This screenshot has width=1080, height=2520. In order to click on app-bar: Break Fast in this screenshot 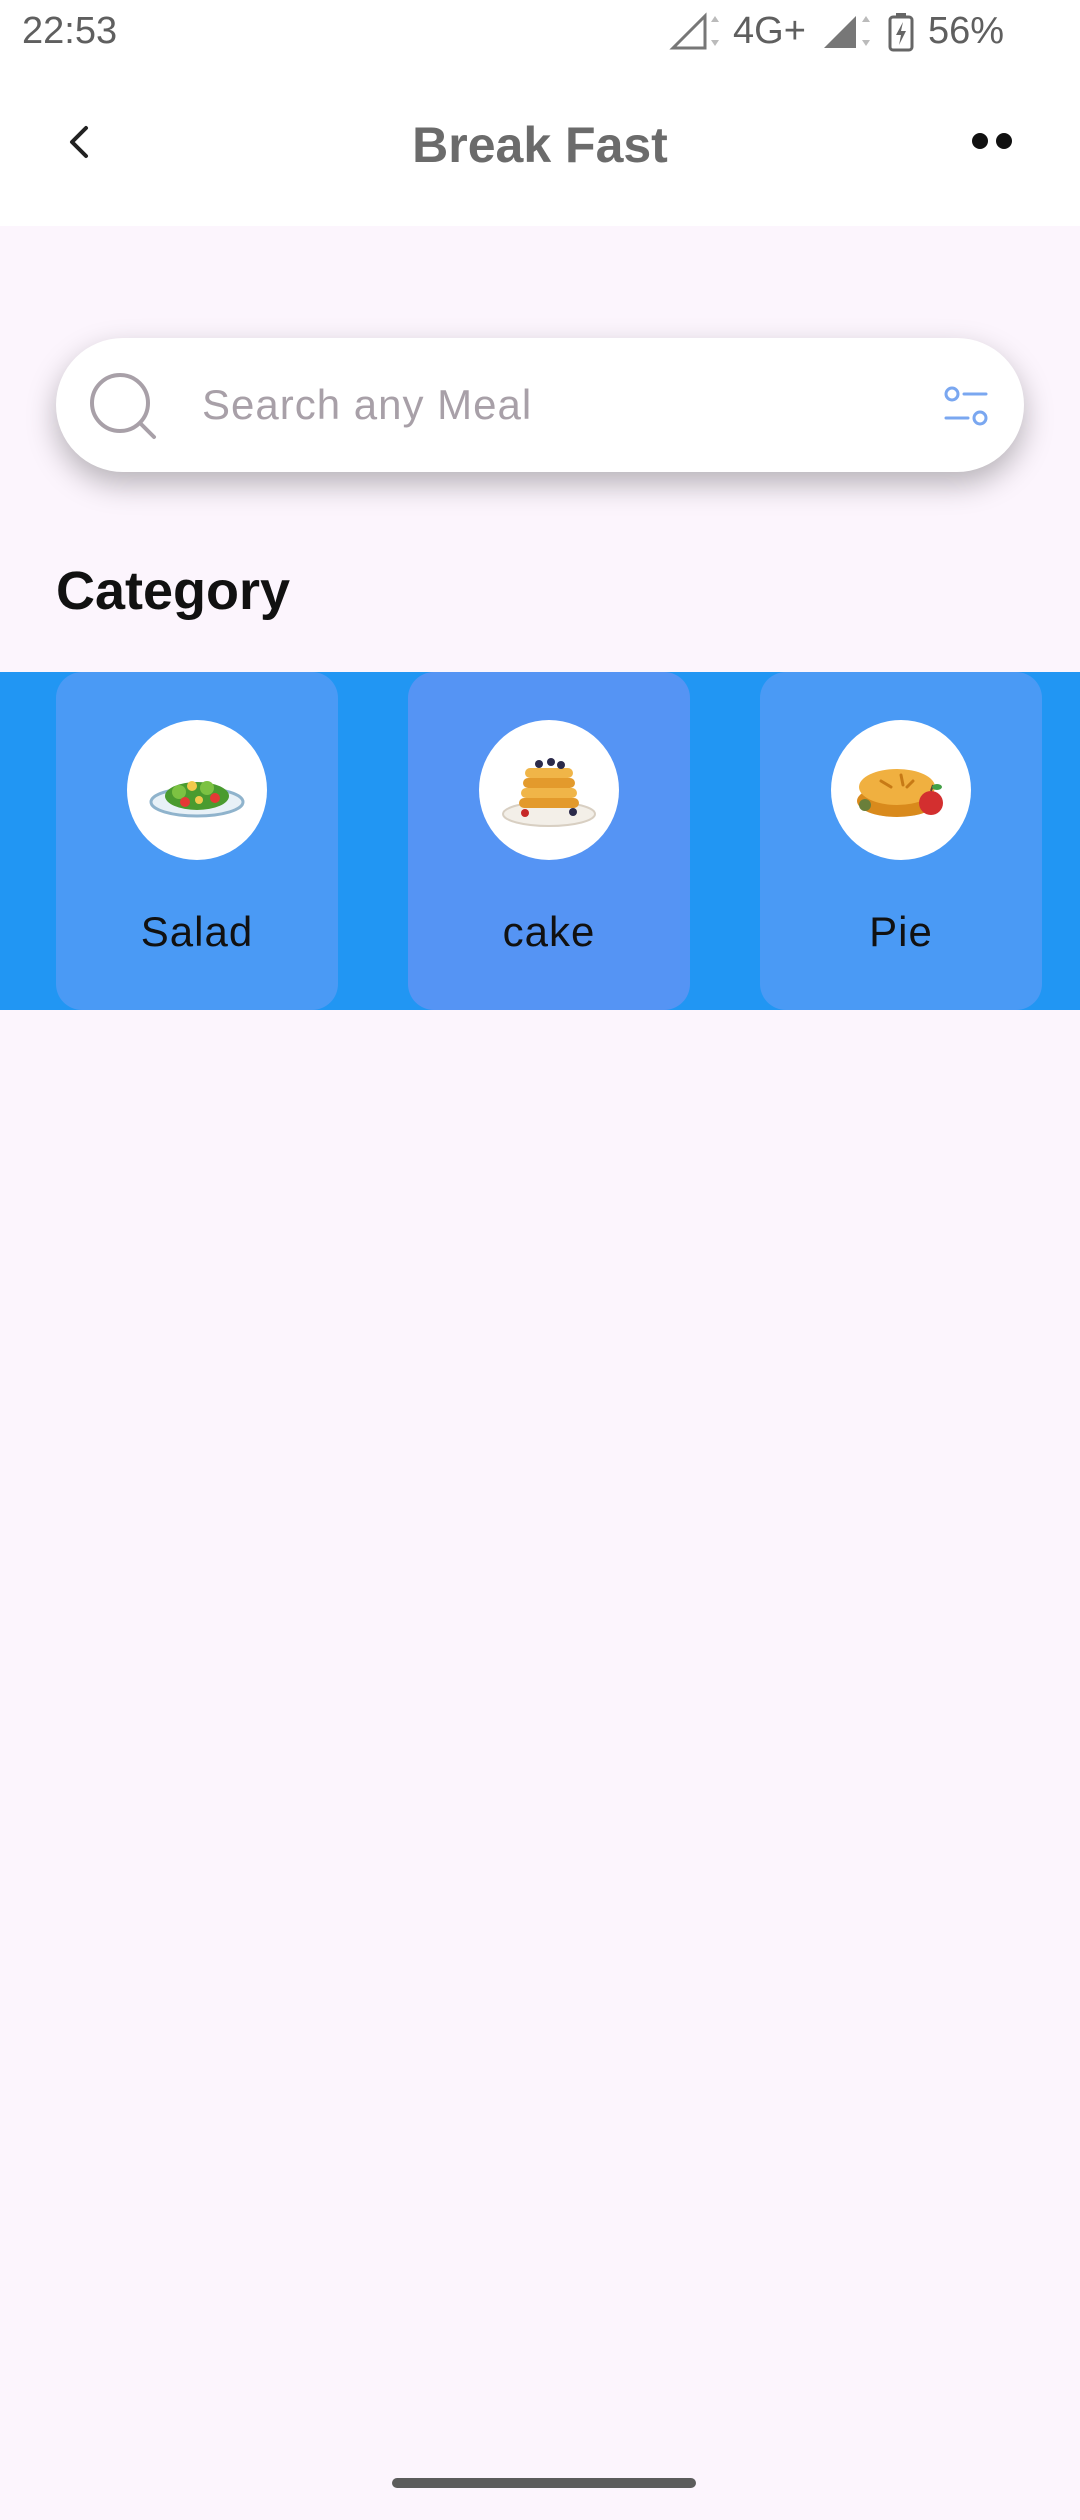, I will do `click(540, 146)`.